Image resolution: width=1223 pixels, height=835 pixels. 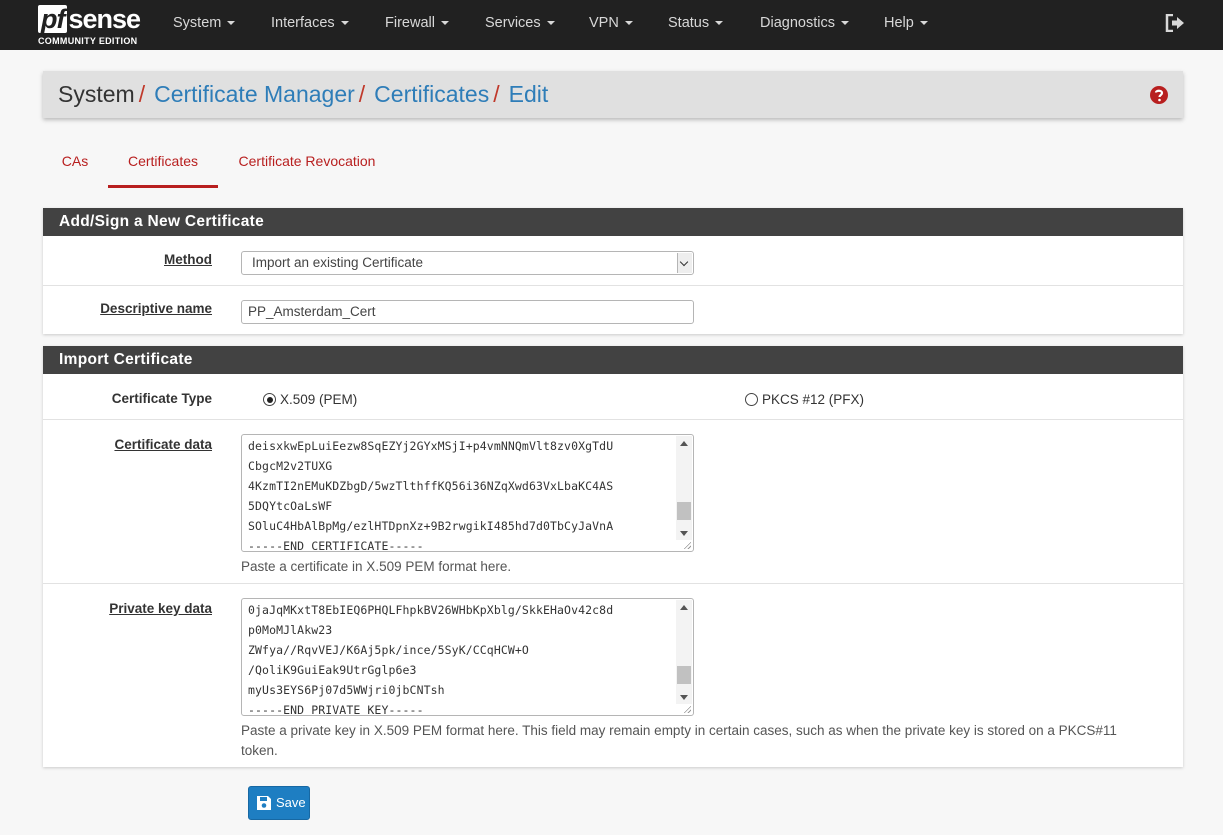 I want to click on certificate-type-label: Certificate Type, so click(x=161, y=398).